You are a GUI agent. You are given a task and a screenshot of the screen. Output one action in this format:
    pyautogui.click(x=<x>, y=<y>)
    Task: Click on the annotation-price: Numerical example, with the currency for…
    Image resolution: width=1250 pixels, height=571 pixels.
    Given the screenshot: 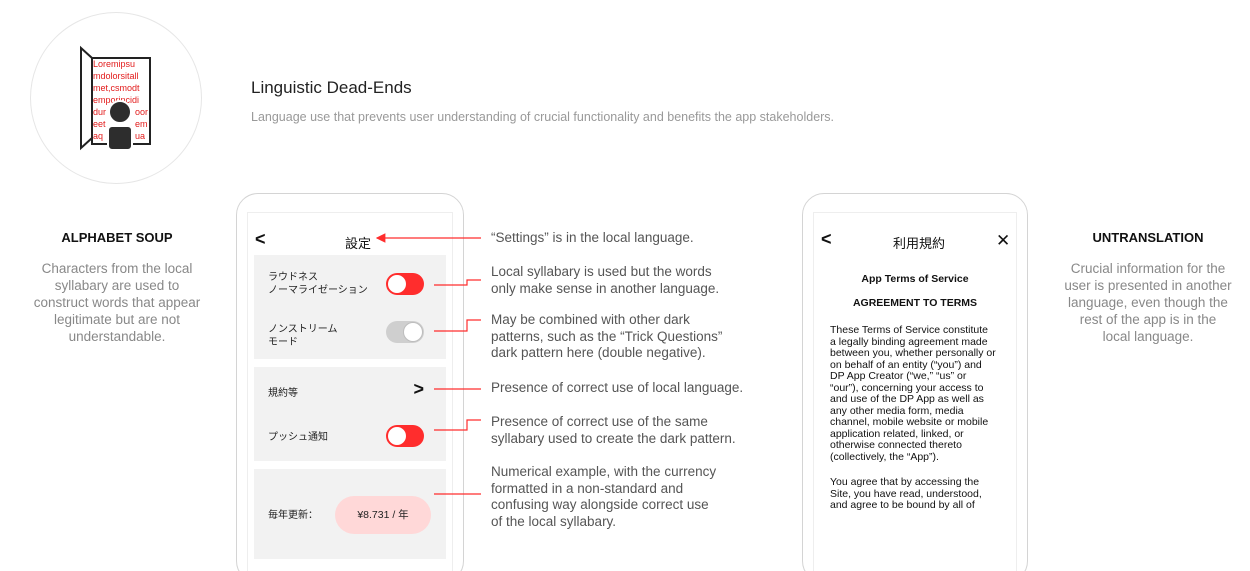 What is the action you would take?
    pyautogui.click(x=604, y=496)
    